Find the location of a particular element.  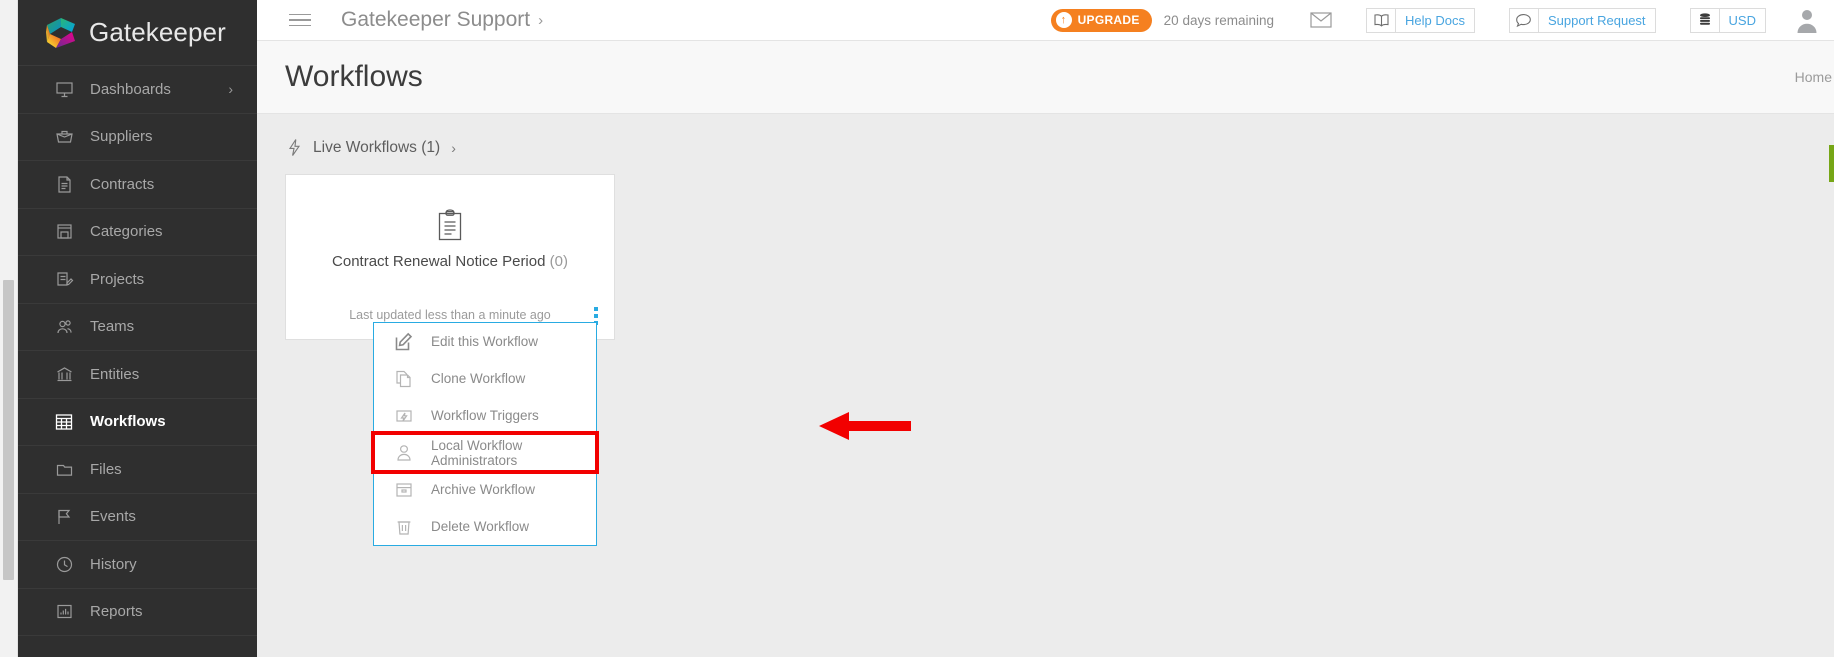

currency-selector: USD is located at coordinates (1727, 20).